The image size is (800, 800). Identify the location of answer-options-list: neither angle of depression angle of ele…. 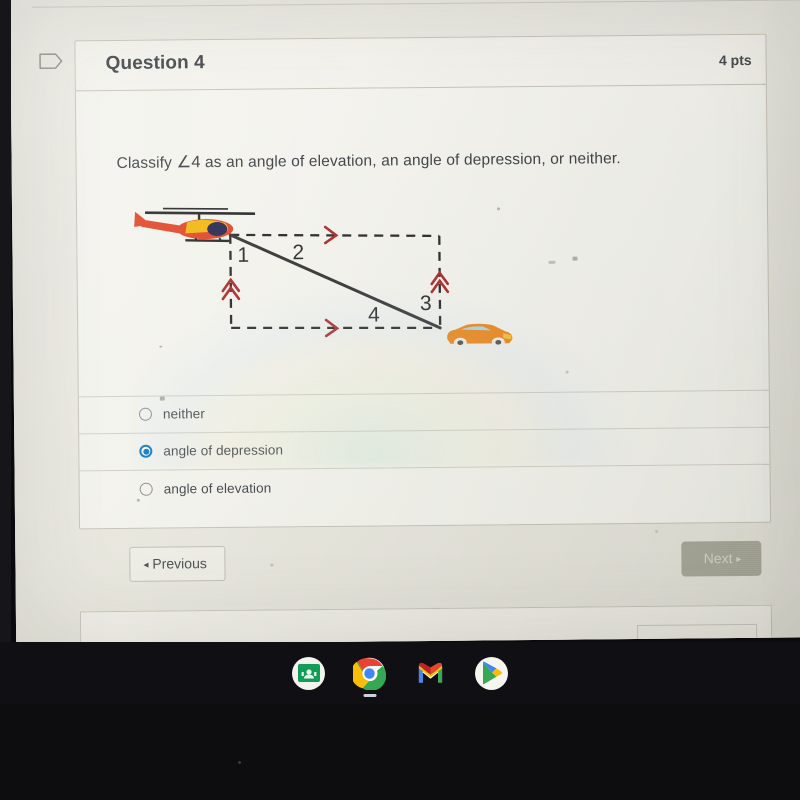
(424, 449).